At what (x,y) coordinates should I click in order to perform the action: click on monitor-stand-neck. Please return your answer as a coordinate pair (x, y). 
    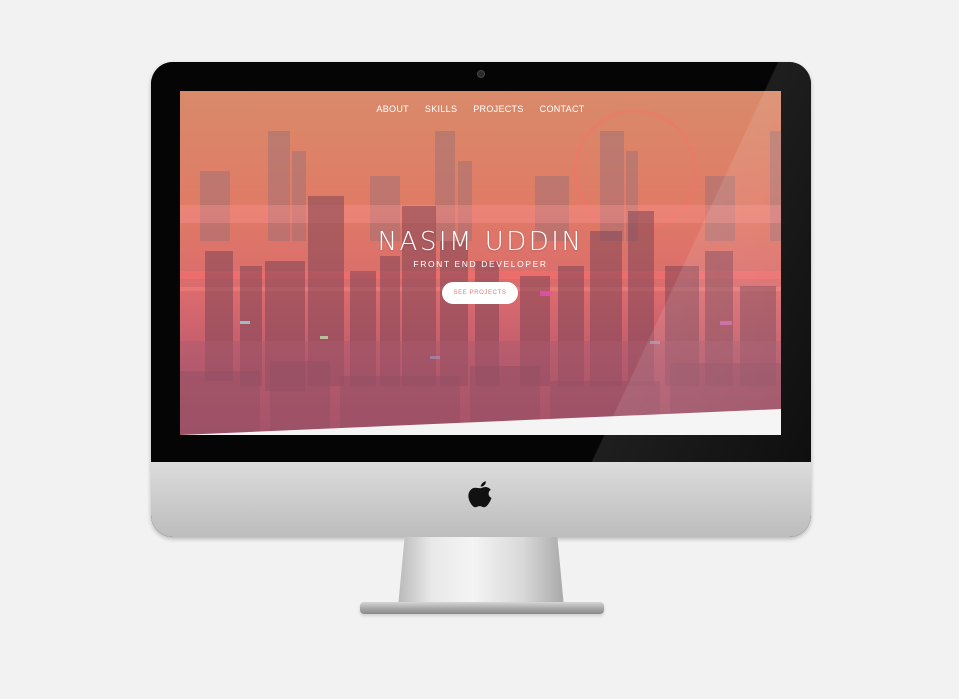
    Looking at the image, I should click on (481, 572).